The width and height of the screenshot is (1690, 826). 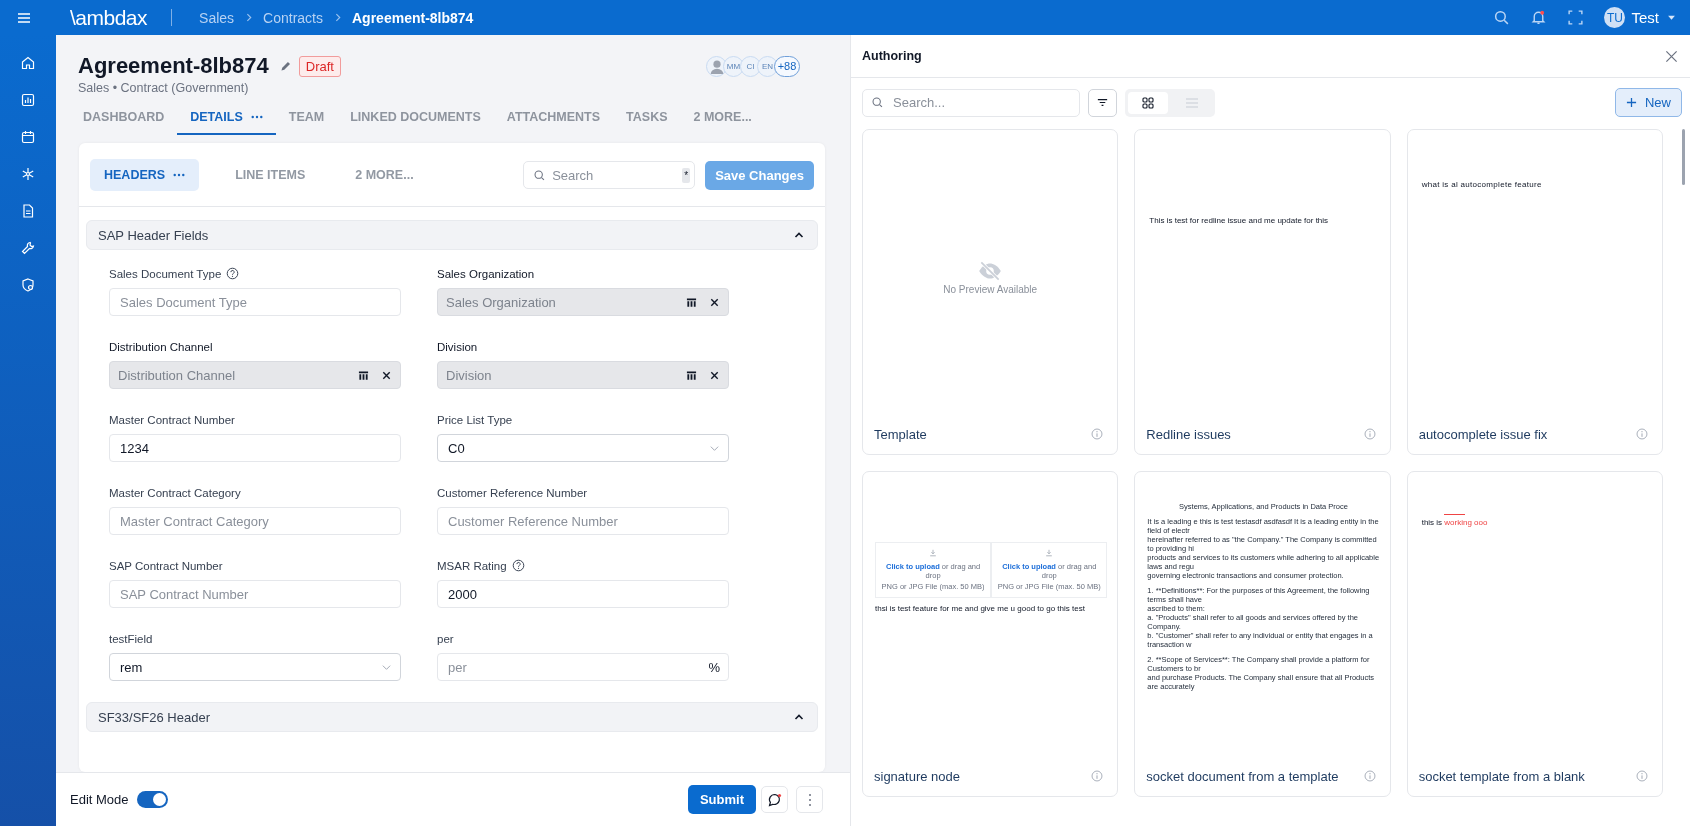 What do you see at coordinates (217, 17) in the screenshot?
I see `breadcrumb-link: Sales` at bounding box center [217, 17].